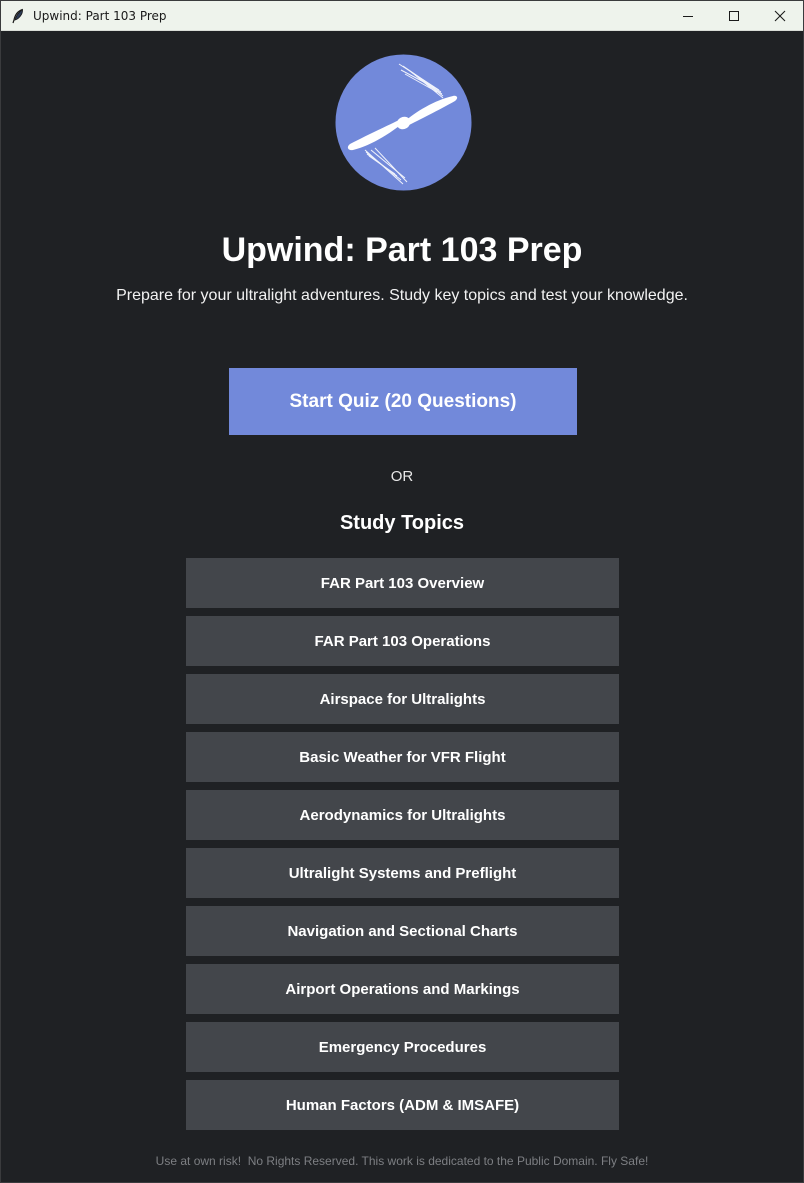  I want to click on feather-icon, so click(18, 16).